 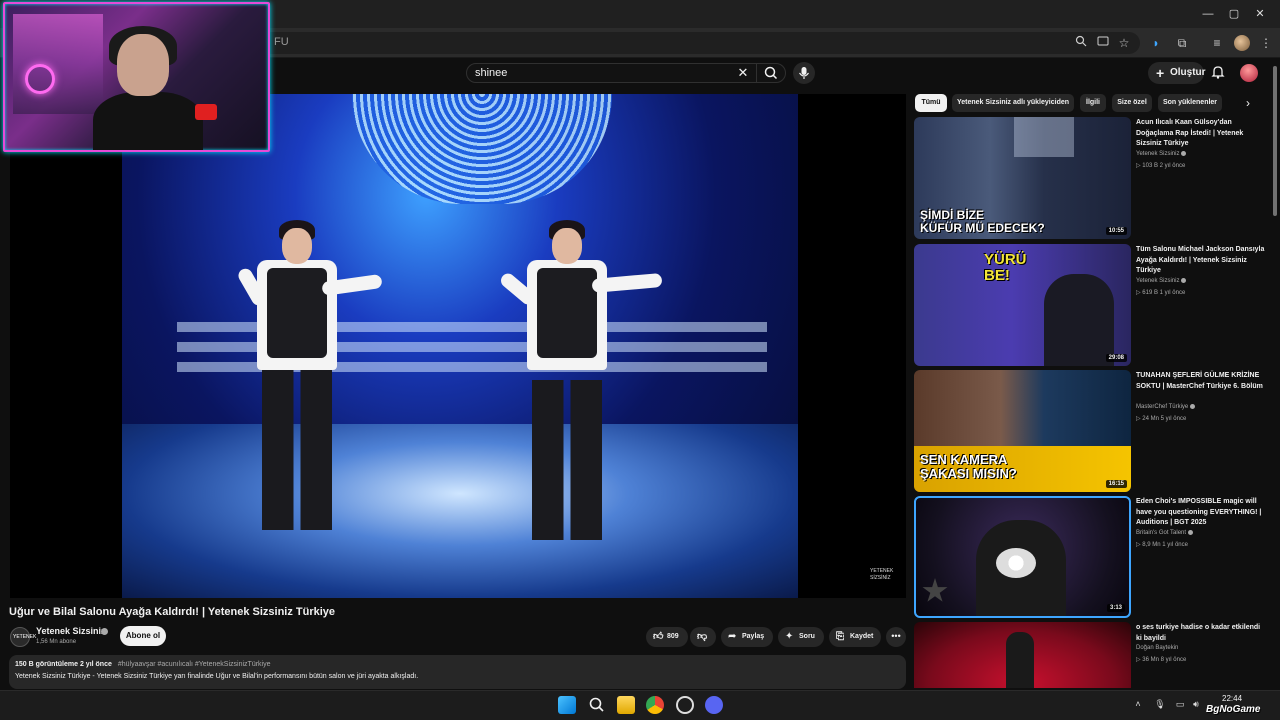 What do you see at coordinates (1103, 43) in the screenshot?
I see `install-app-icon` at bounding box center [1103, 43].